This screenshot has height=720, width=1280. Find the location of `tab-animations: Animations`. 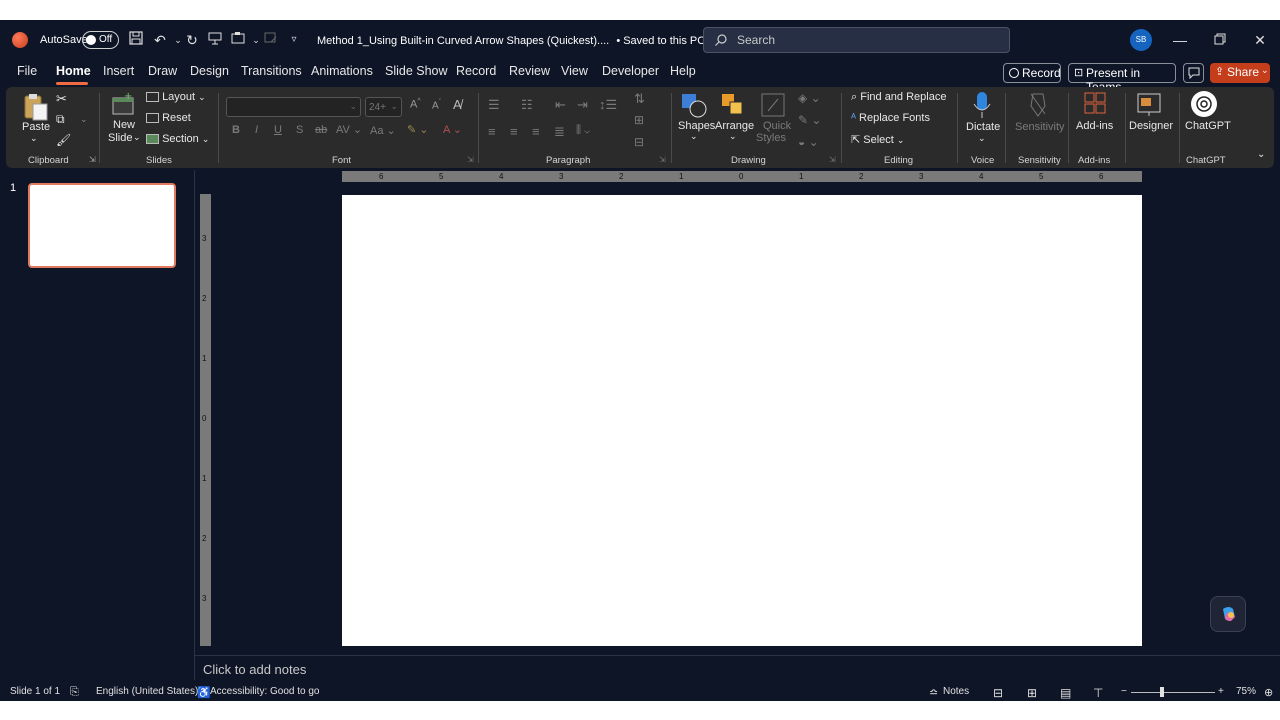

tab-animations: Animations is located at coordinates (342, 71).